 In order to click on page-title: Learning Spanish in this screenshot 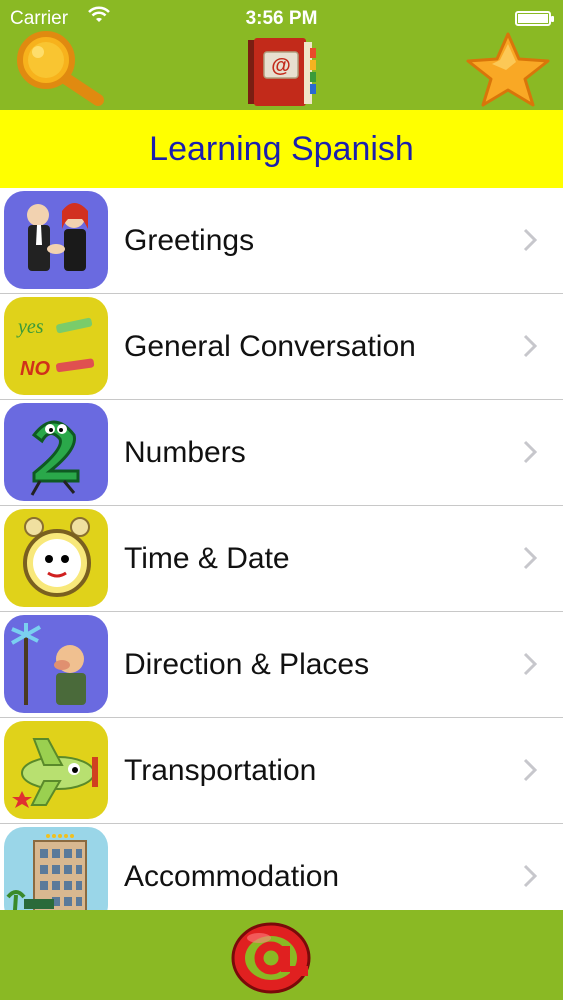, I will do `click(281, 149)`.